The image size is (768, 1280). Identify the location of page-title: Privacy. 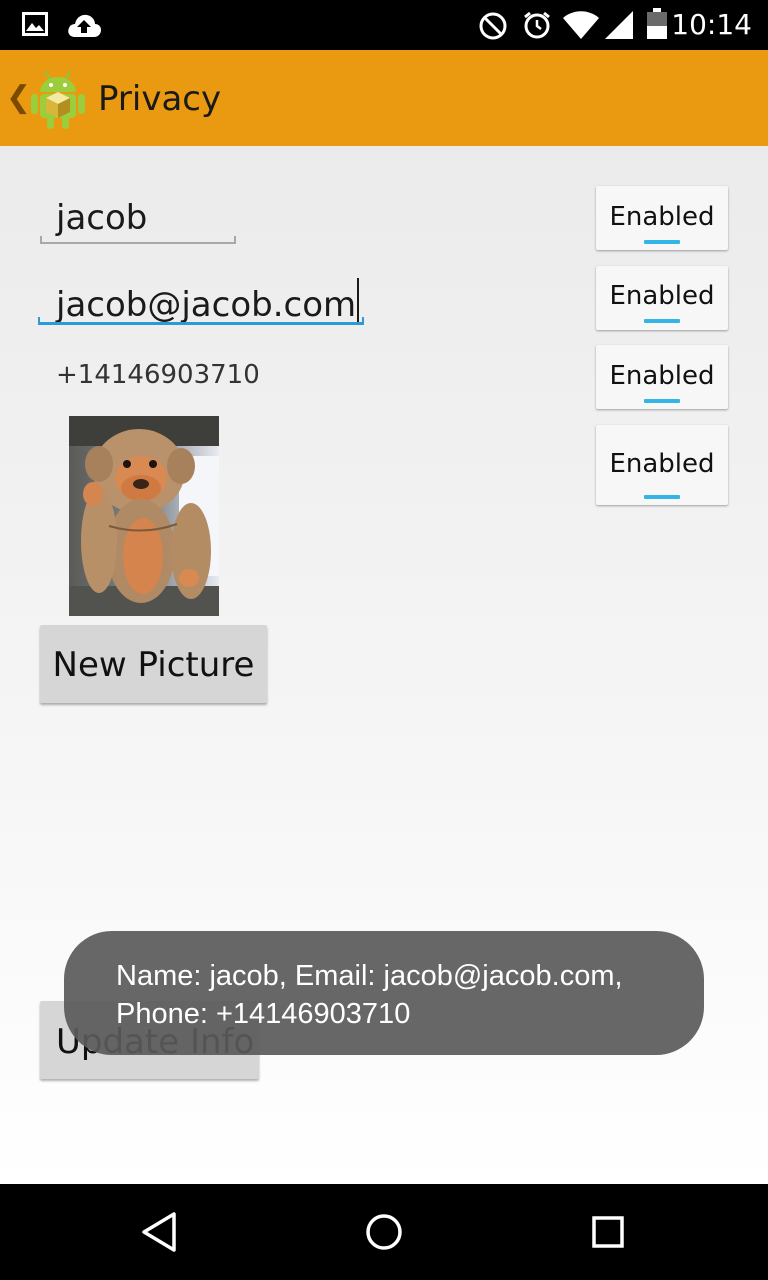
(160, 99).